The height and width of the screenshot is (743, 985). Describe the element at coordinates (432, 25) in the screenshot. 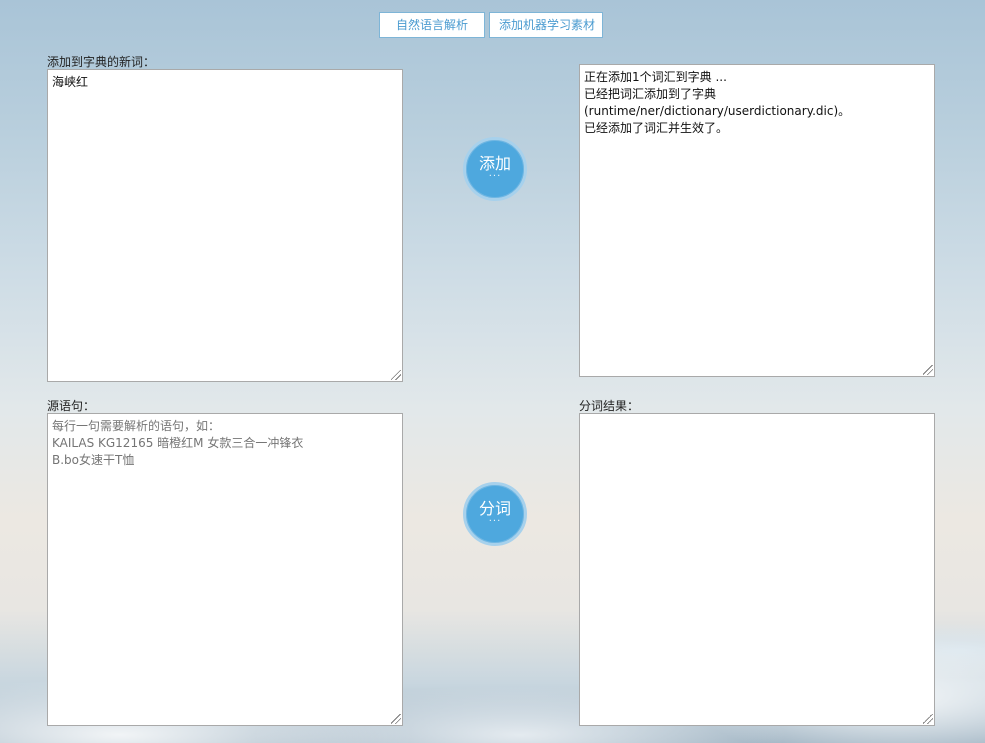

I see `nlp-parse-button: 自然语言解析` at that location.